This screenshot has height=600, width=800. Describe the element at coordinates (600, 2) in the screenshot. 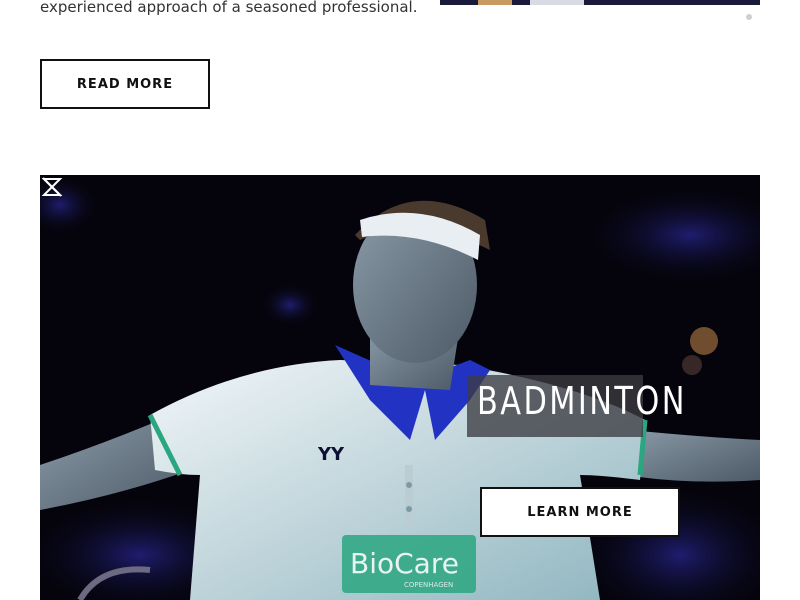

I see `top-image-partial` at that location.